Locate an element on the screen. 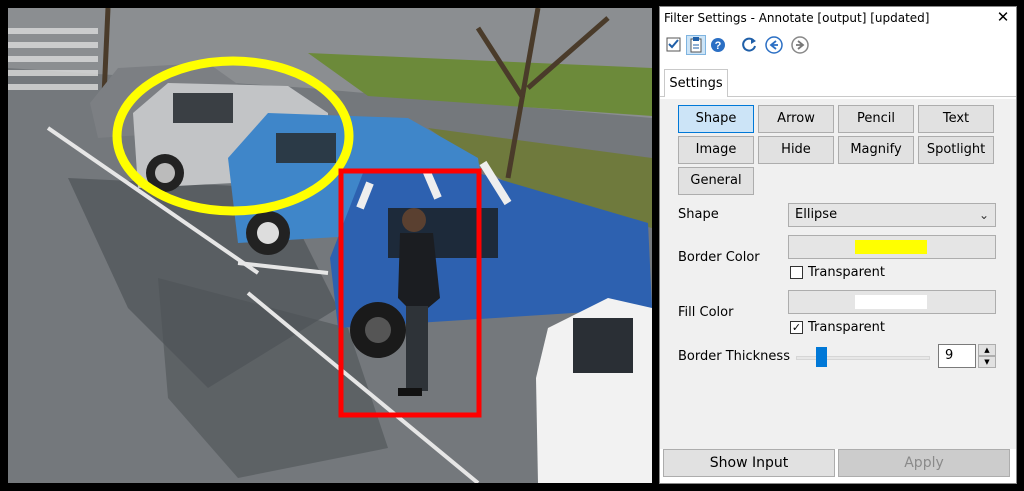  border-color-label: Border Color is located at coordinates (719, 257).